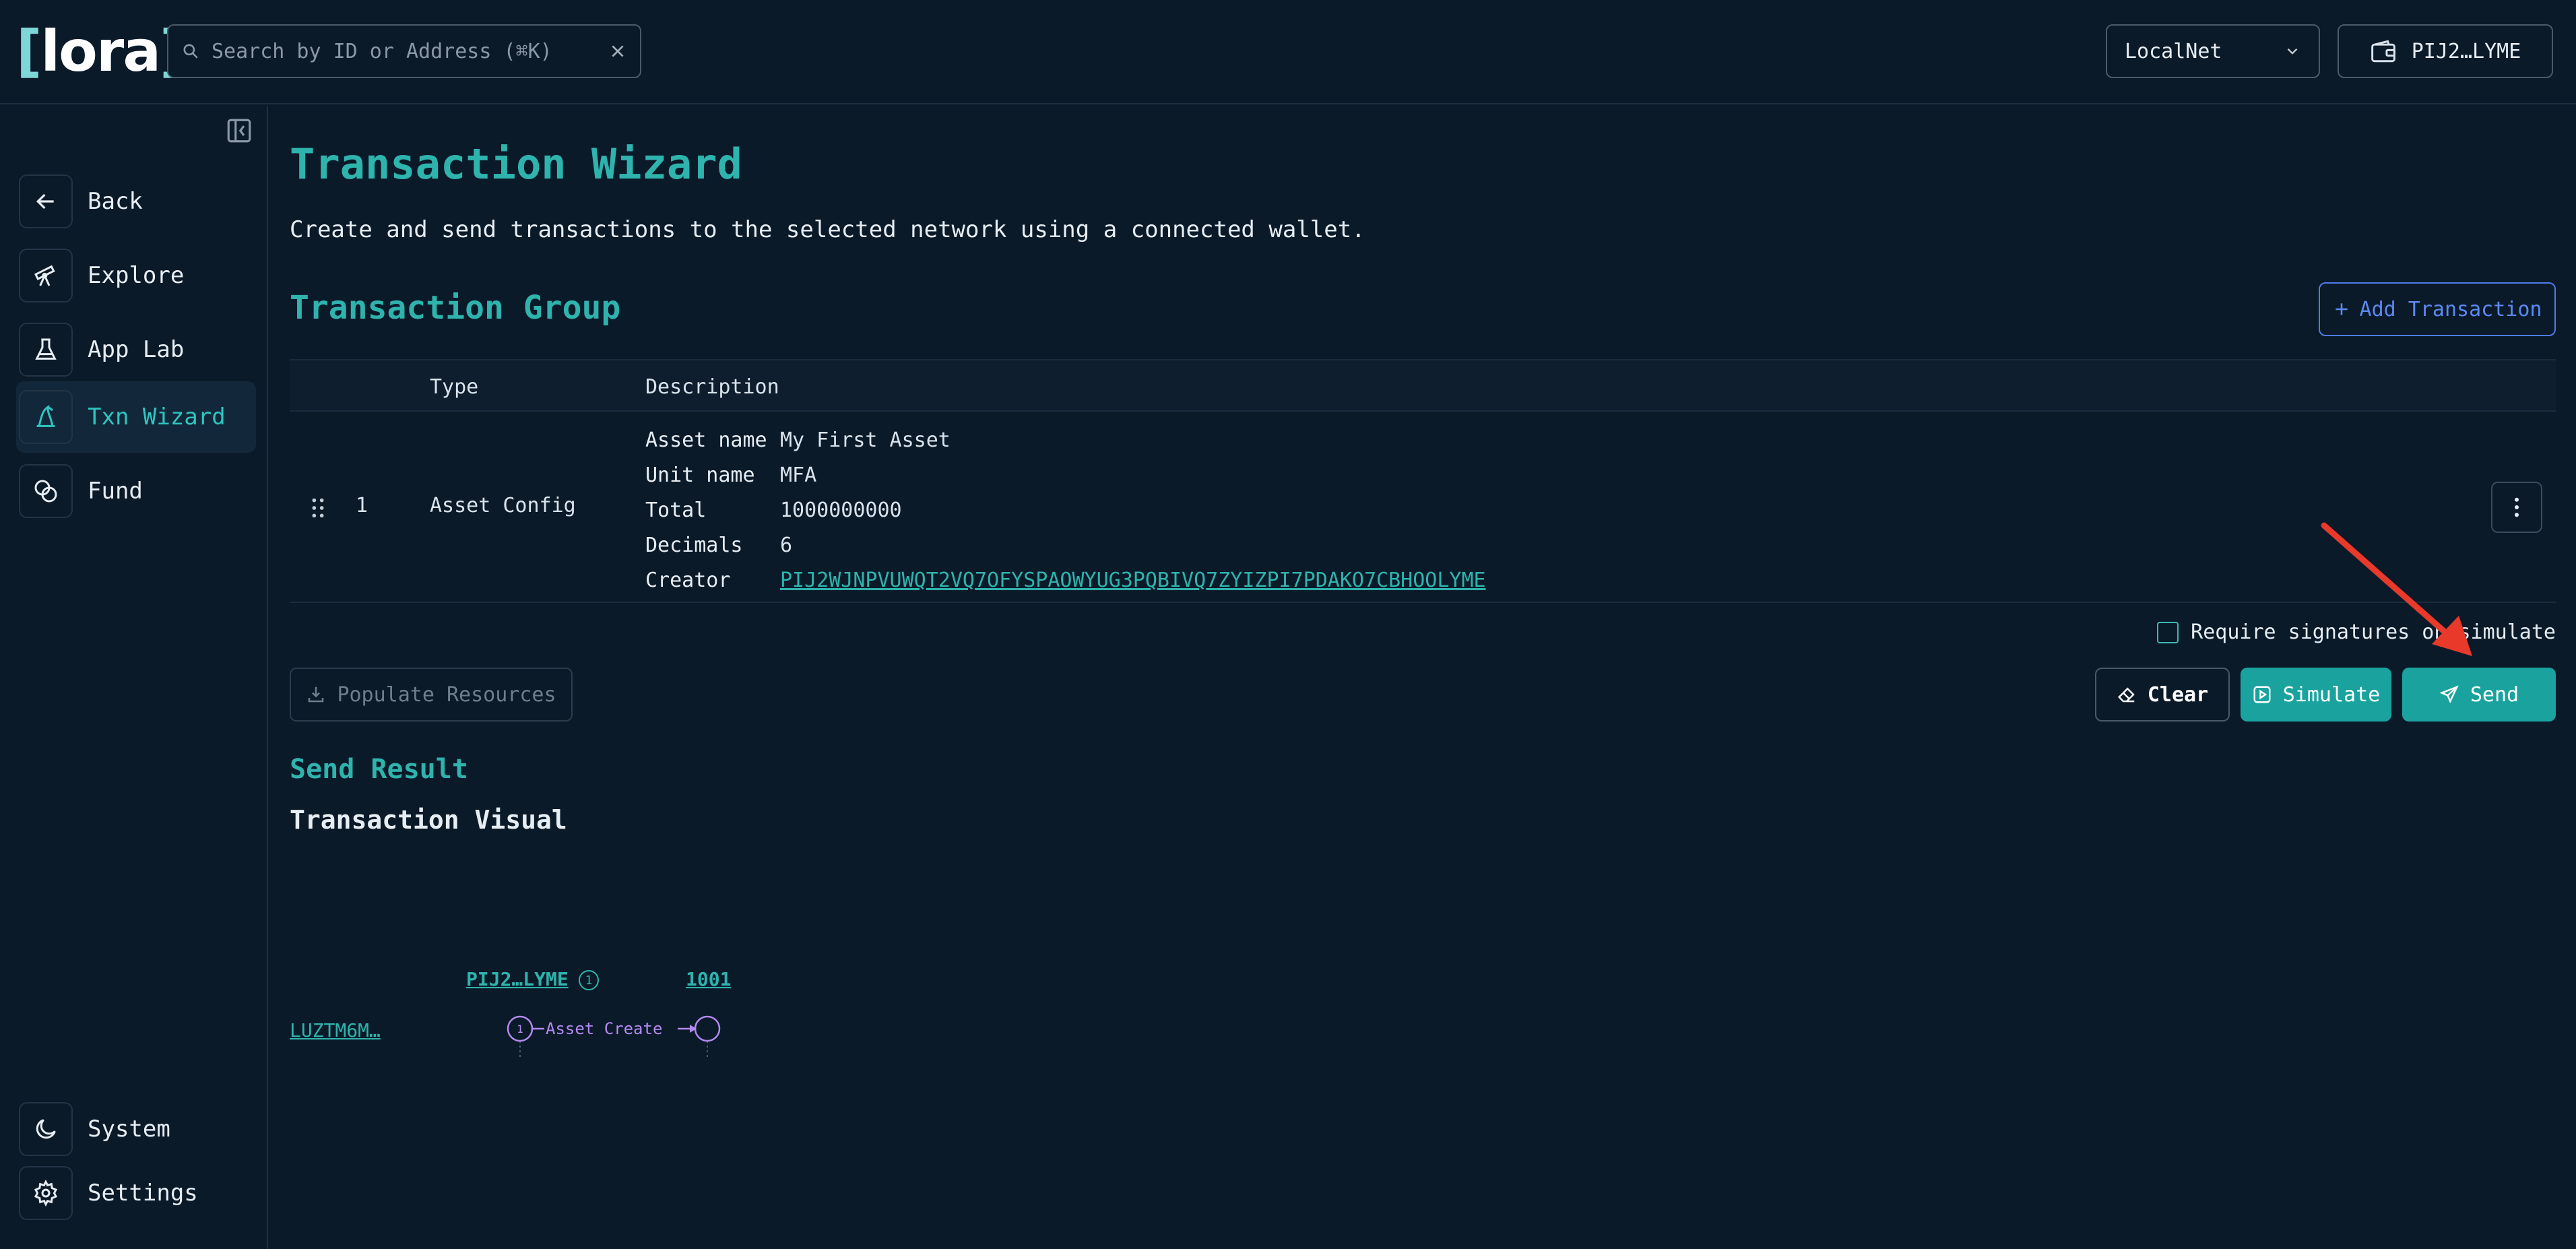  I want to click on txn-index-badge: 1, so click(520, 1029).